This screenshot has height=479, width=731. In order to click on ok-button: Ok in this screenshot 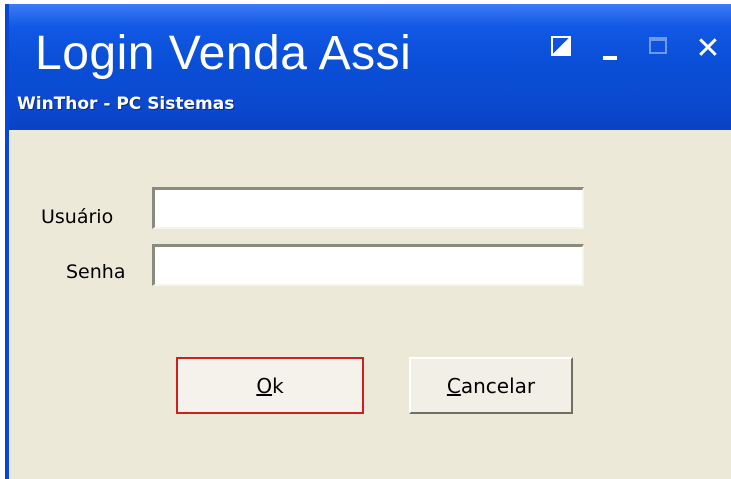, I will do `click(270, 385)`.